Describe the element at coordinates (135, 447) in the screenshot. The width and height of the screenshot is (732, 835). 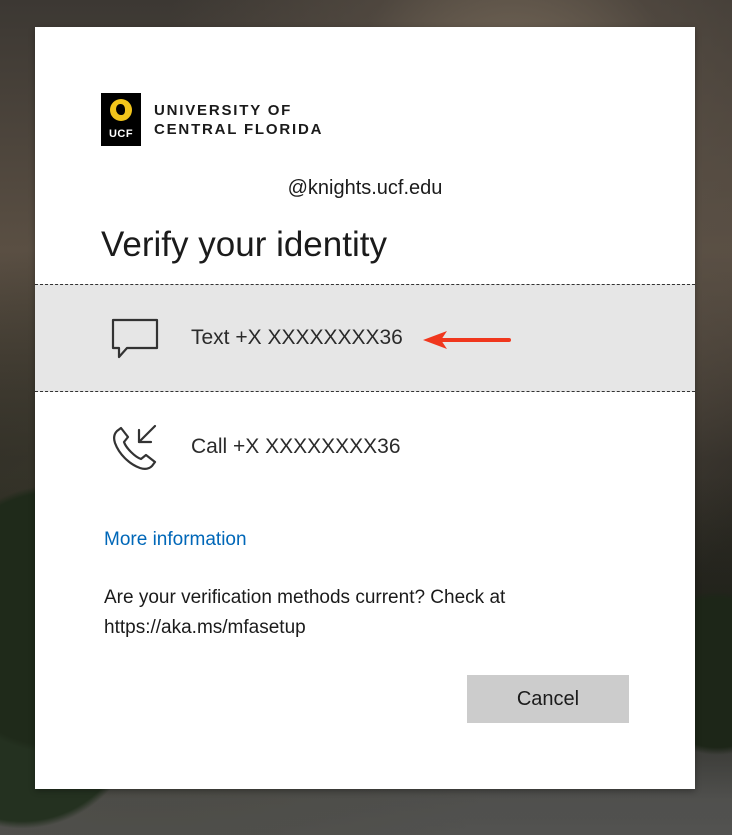
I see `phone-incoming-icon` at that location.